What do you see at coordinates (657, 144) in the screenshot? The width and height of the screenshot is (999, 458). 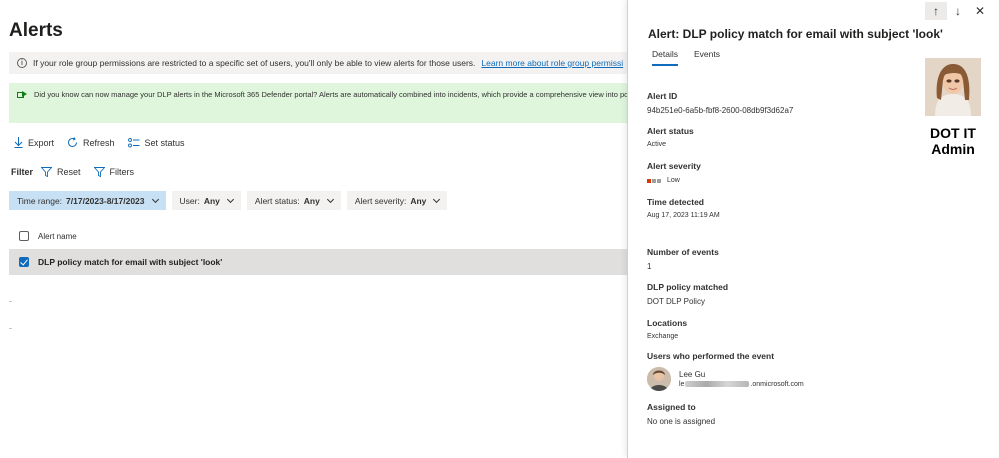 I see `alert-status-value: Active` at bounding box center [657, 144].